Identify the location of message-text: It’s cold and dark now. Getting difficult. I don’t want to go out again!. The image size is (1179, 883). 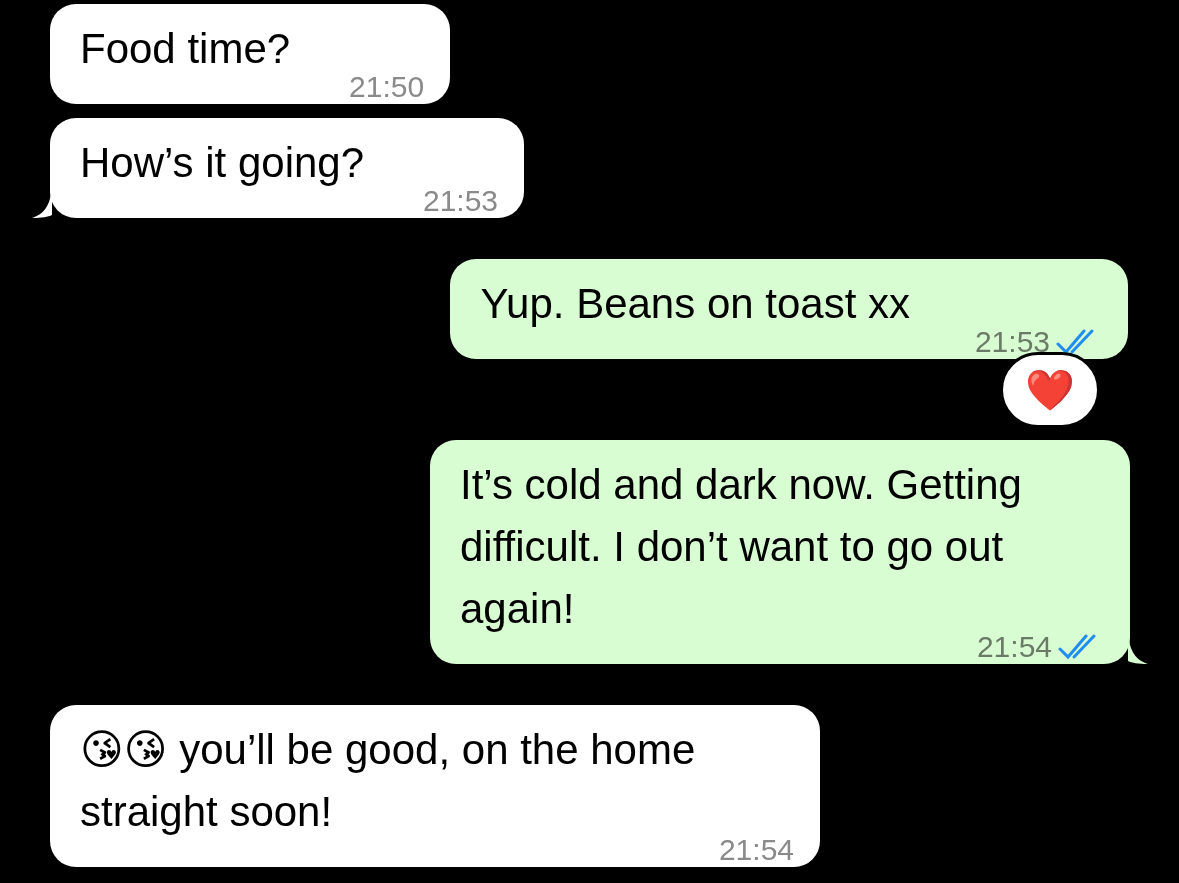
(741, 546).